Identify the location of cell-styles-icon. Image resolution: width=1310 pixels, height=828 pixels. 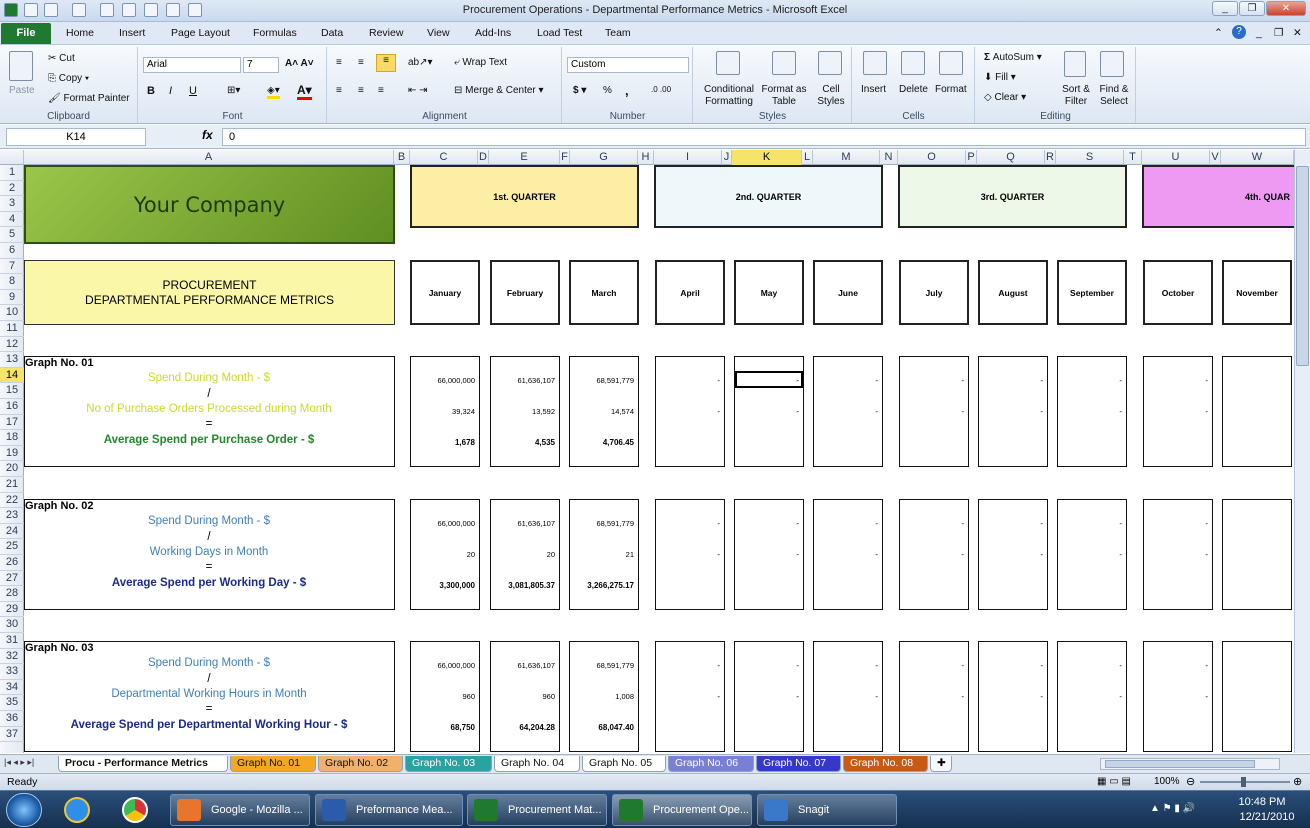
(830, 63).